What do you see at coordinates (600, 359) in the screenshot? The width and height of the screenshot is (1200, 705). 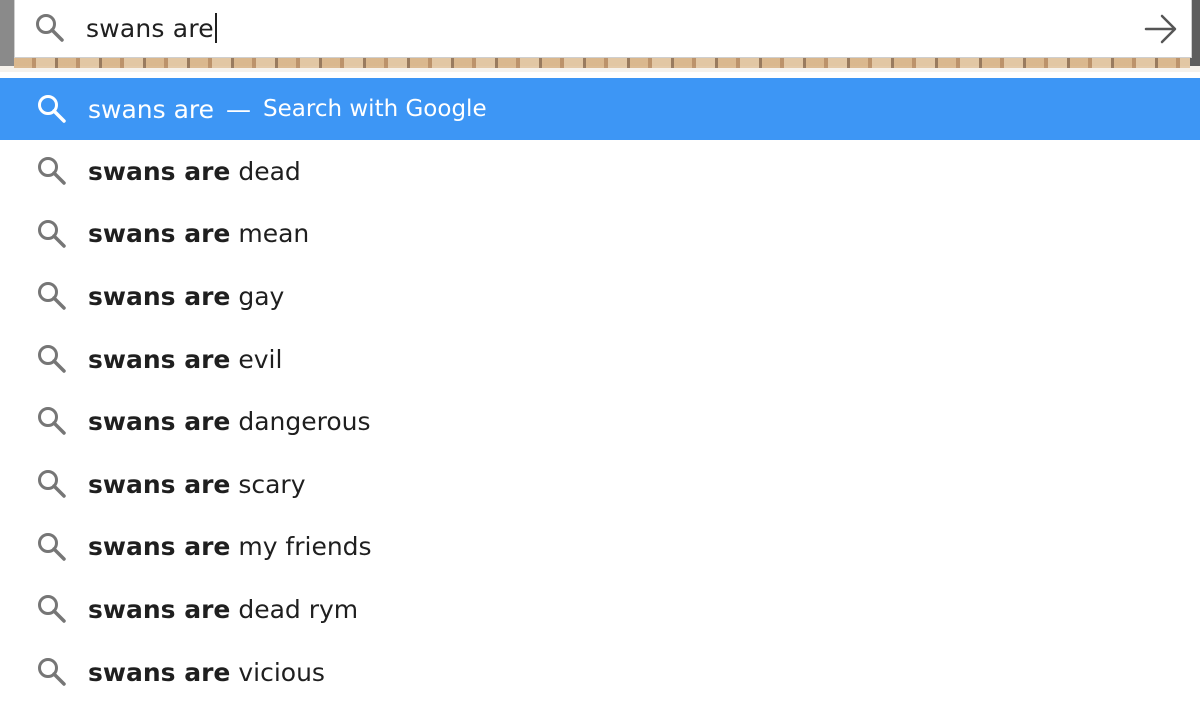 I see `suggestion-row: swans are evil` at bounding box center [600, 359].